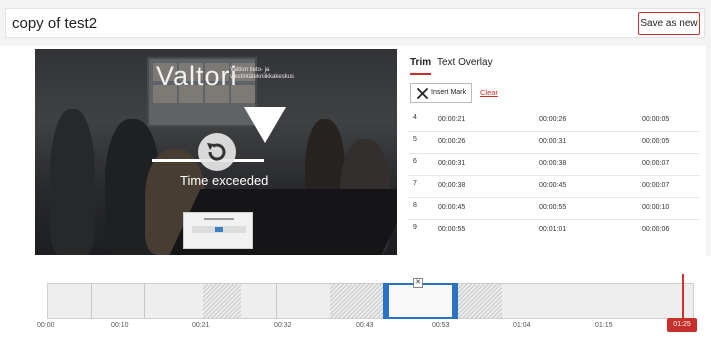 The height and width of the screenshot is (342, 711). What do you see at coordinates (682, 325) in the screenshot?
I see `current-time-badge: 01:25` at bounding box center [682, 325].